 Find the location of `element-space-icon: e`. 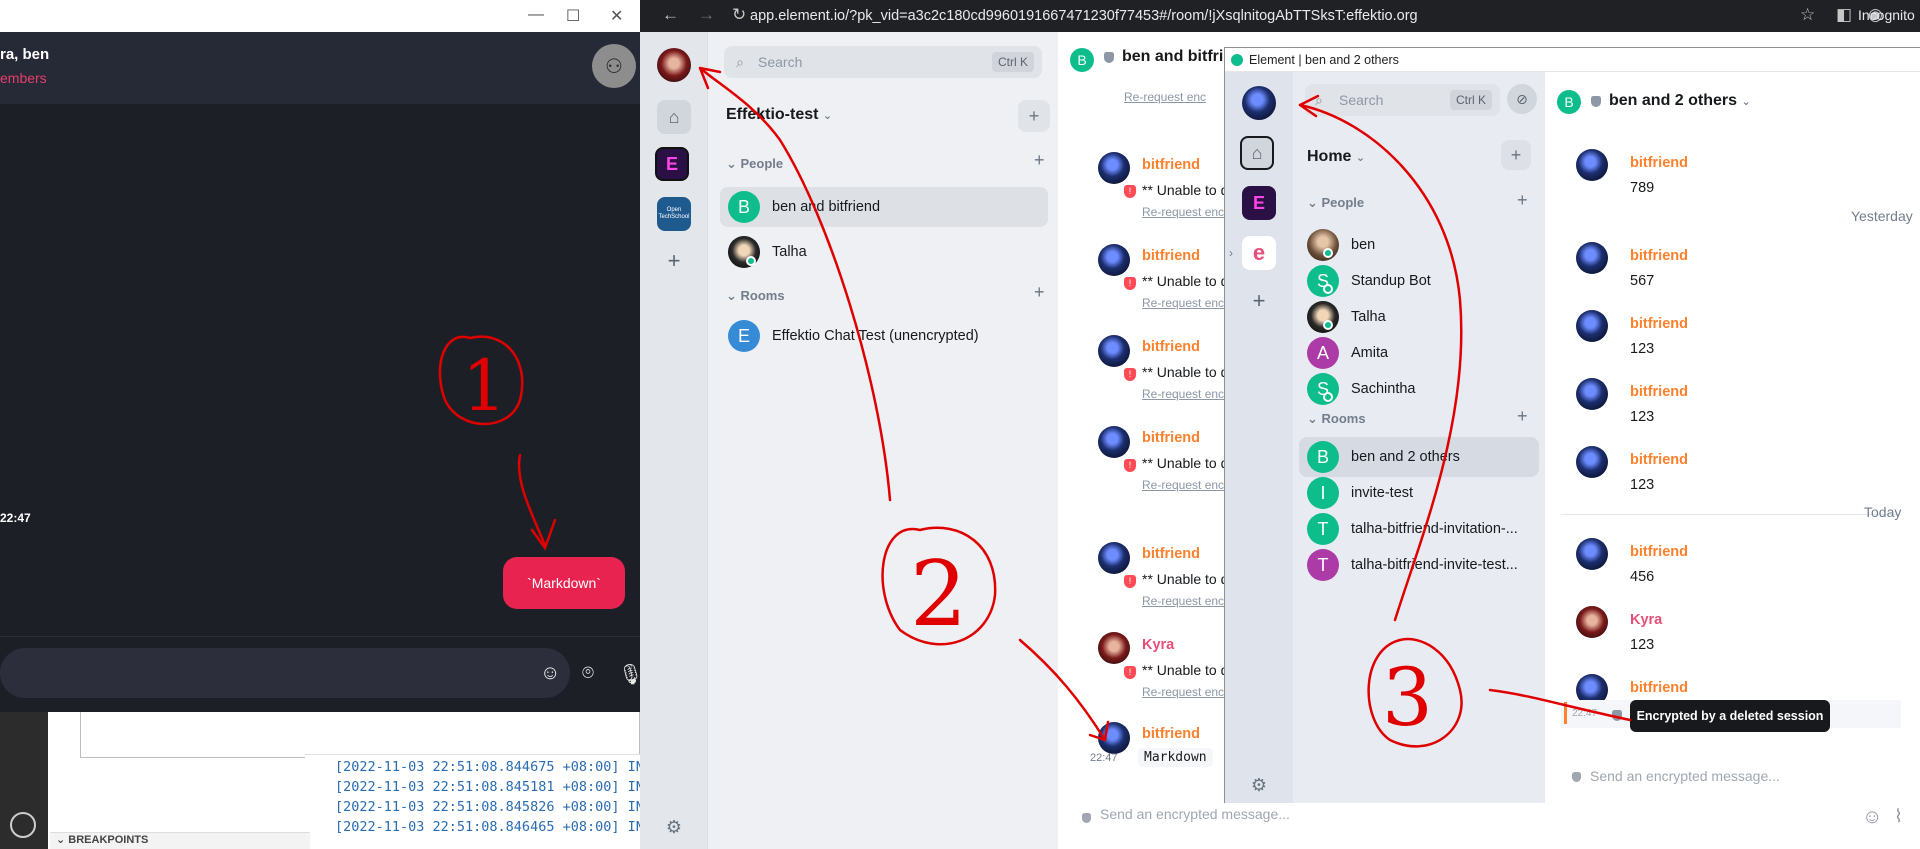

element-space-icon: e is located at coordinates (1259, 253).